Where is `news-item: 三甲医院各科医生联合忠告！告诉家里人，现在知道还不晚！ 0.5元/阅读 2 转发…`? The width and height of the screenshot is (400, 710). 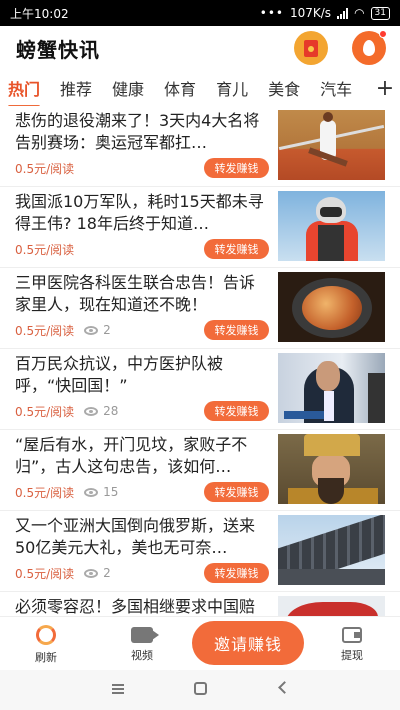
news-item: 三甲医院各科医生联合忠告！告诉家里人，现在知道还不晚！ 0.5元/阅读 2 转发… is located at coordinates (200, 308).